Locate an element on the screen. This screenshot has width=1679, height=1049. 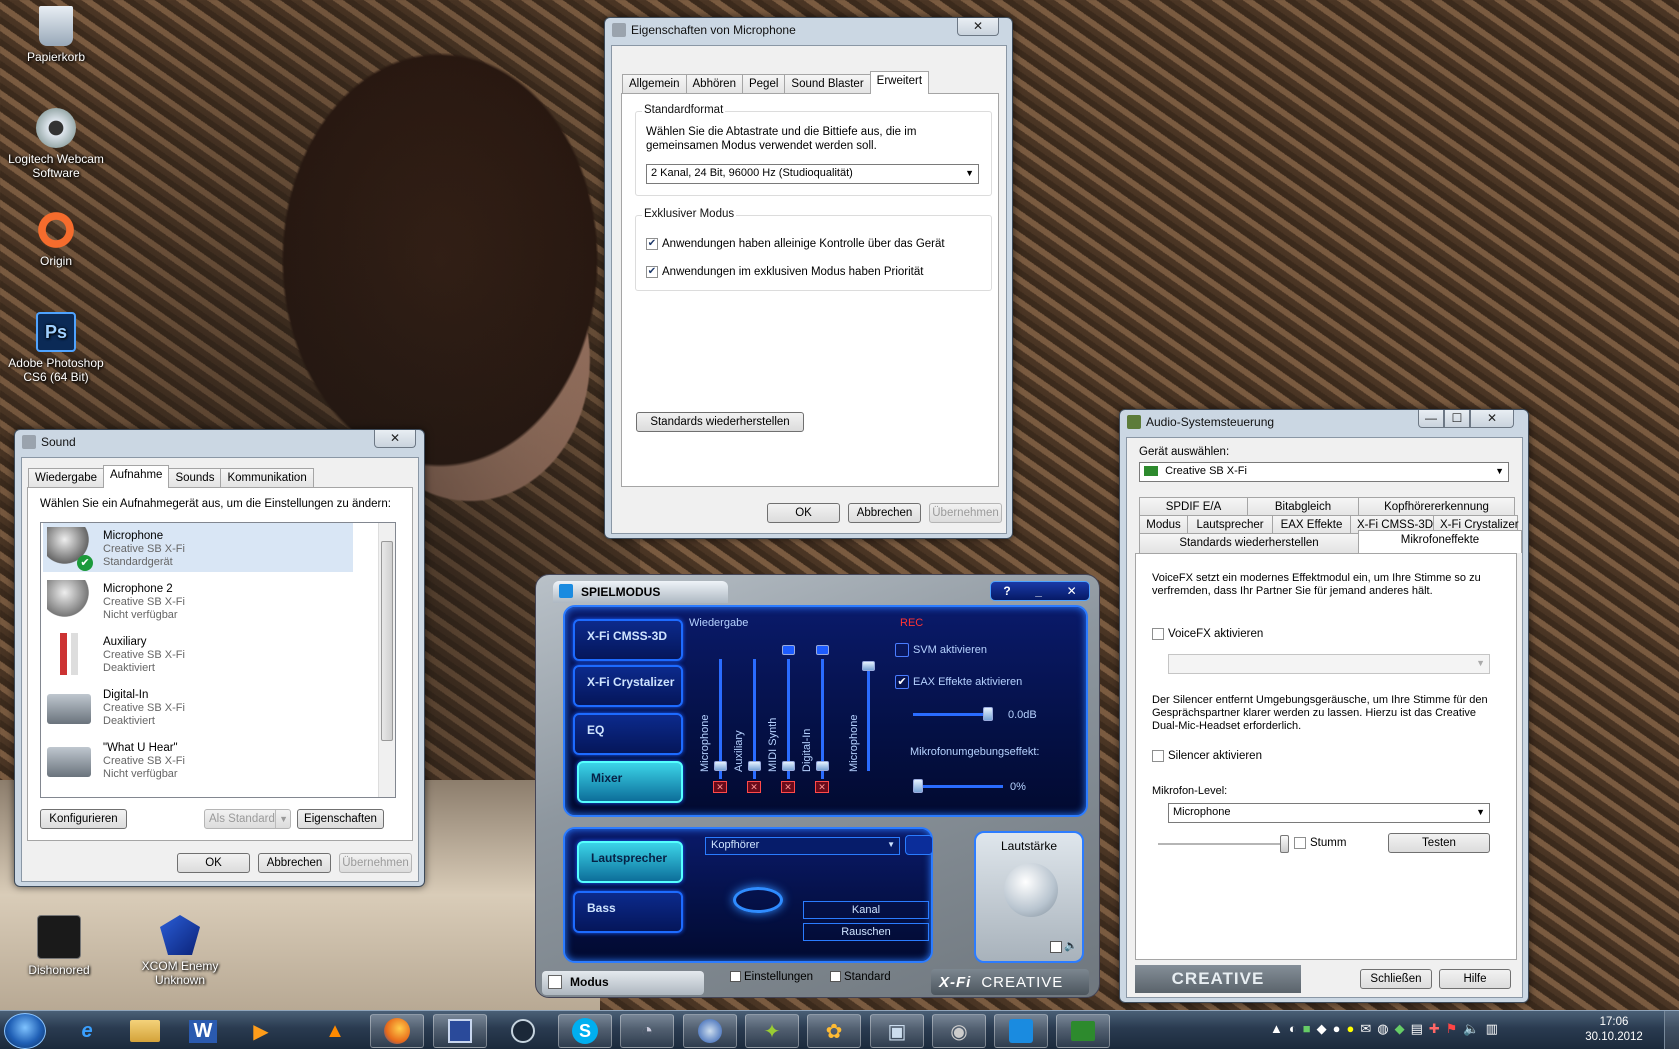
close-button: Schließen is located at coordinates (1396, 979).